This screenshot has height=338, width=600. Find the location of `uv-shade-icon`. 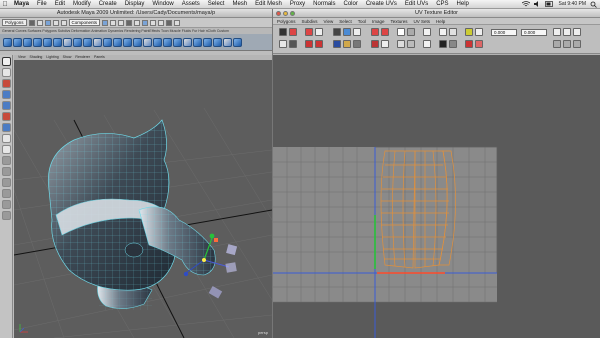

uv-shade-icon is located at coordinates (443, 44).